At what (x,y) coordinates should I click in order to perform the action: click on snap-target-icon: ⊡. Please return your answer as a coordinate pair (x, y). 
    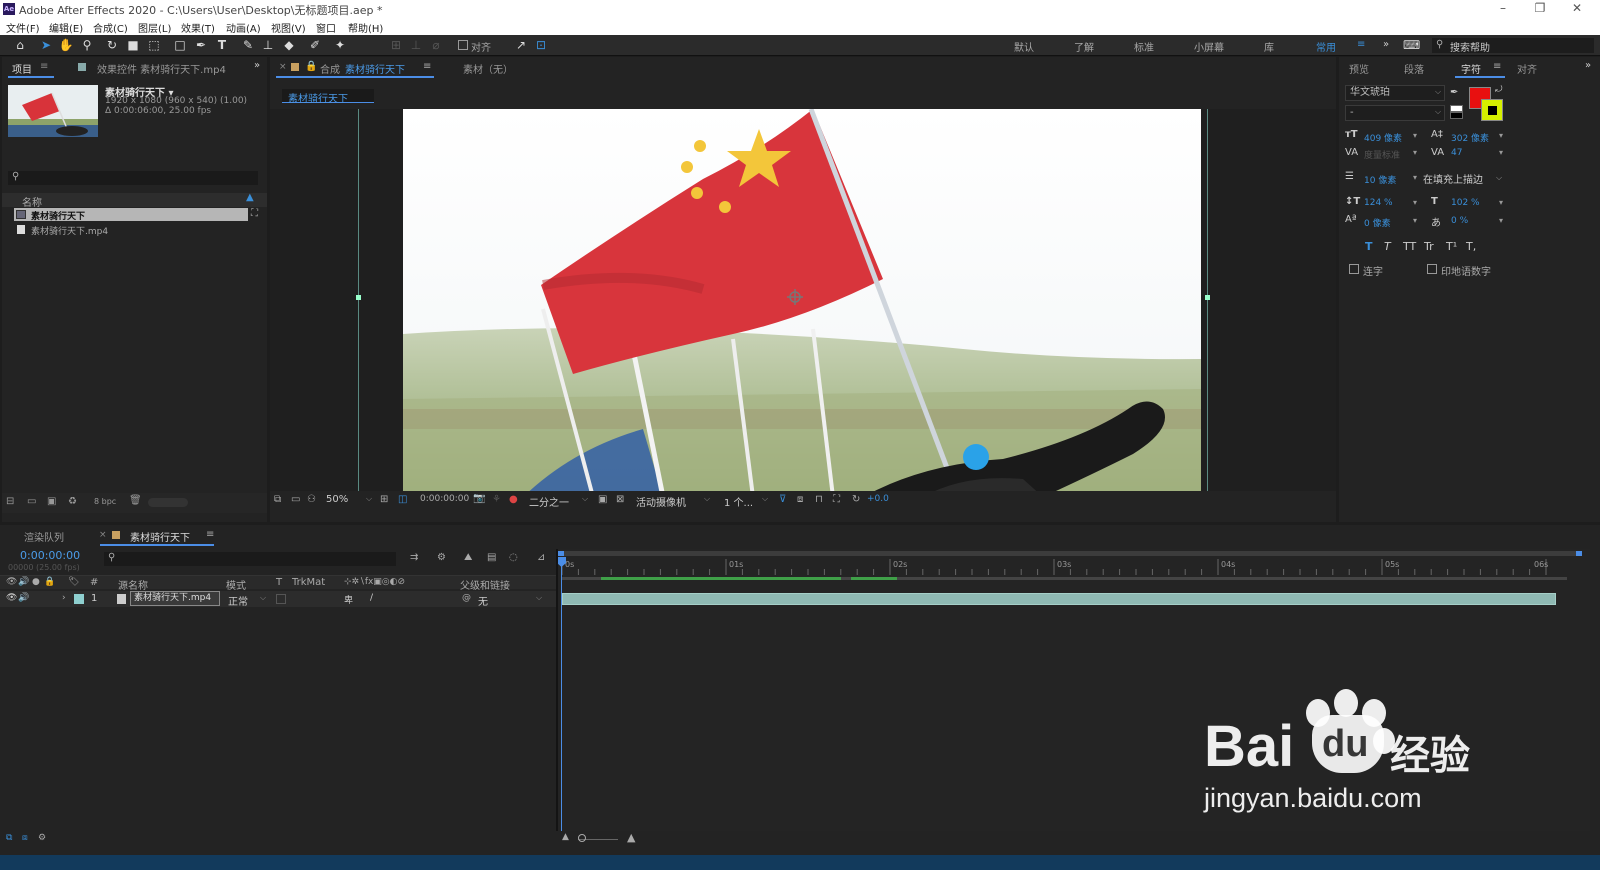
    Looking at the image, I should click on (541, 45).